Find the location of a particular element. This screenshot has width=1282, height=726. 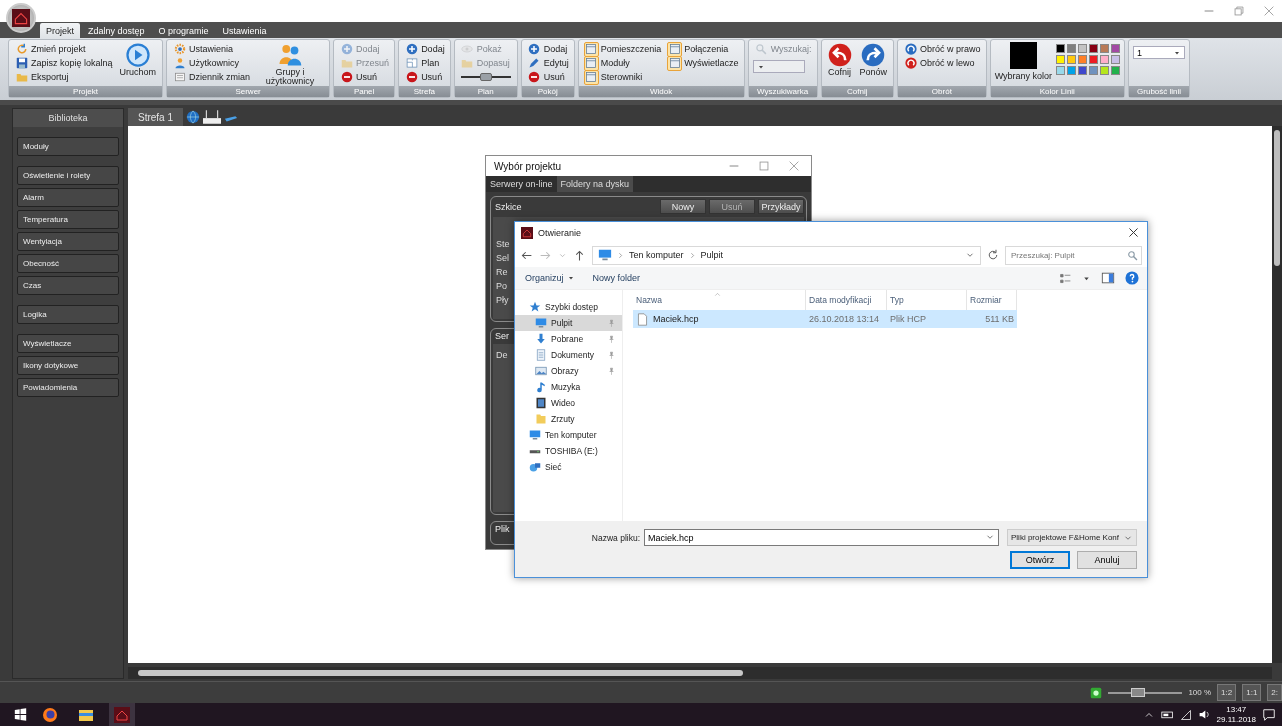

slider-thumb is located at coordinates (485, 77).